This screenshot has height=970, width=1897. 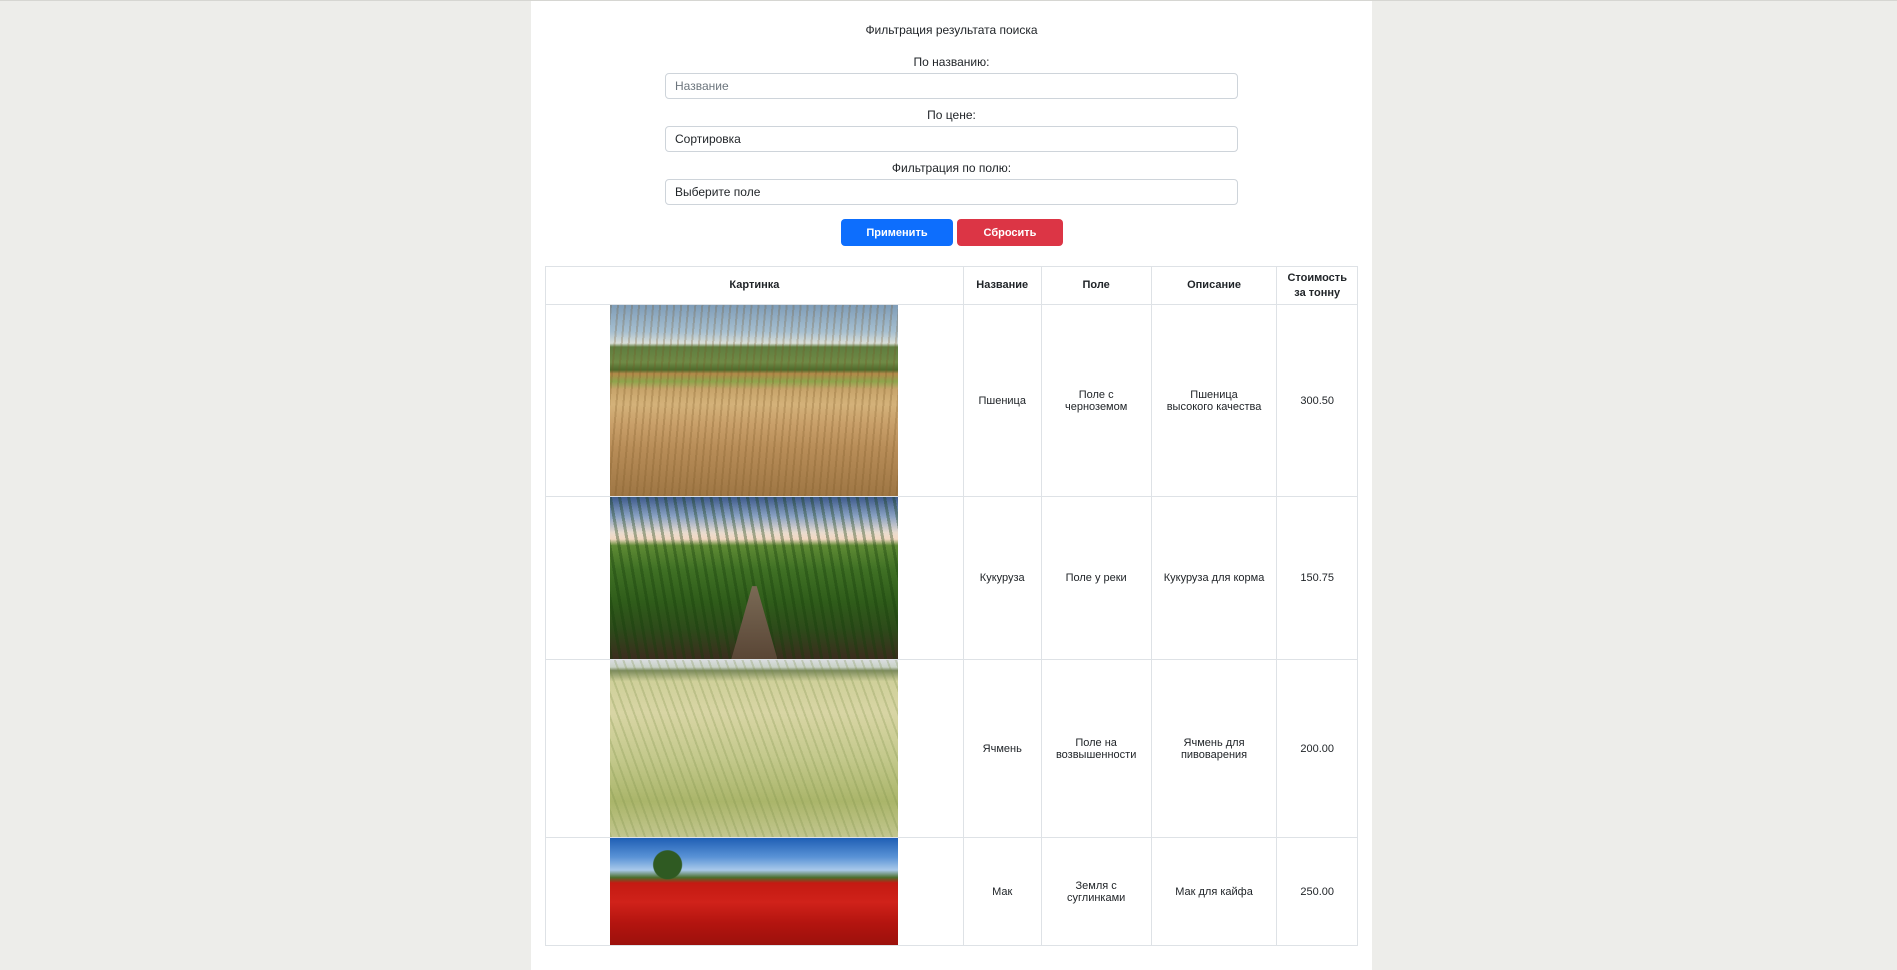 What do you see at coordinates (1002, 400) in the screenshot?
I see `name-cell: Пшеница` at bounding box center [1002, 400].